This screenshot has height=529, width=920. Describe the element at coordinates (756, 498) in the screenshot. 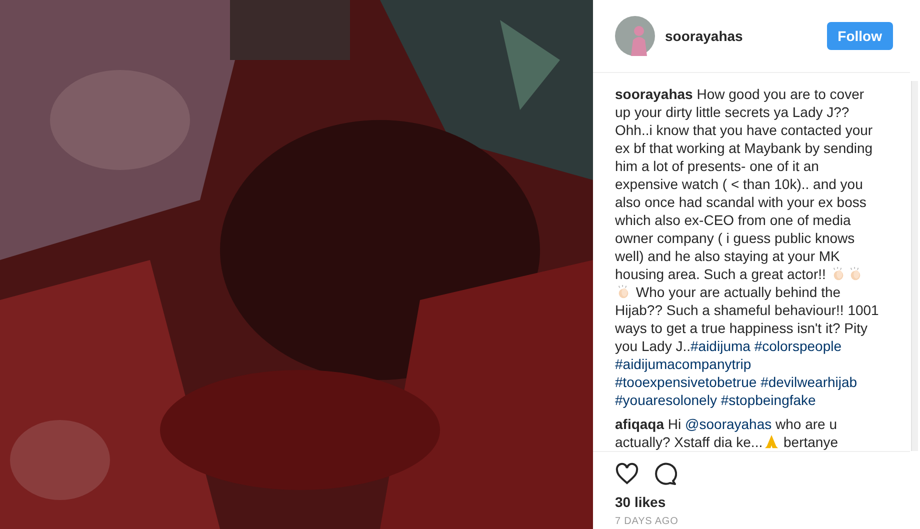

I see `likes-count: 30 likes` at that location.